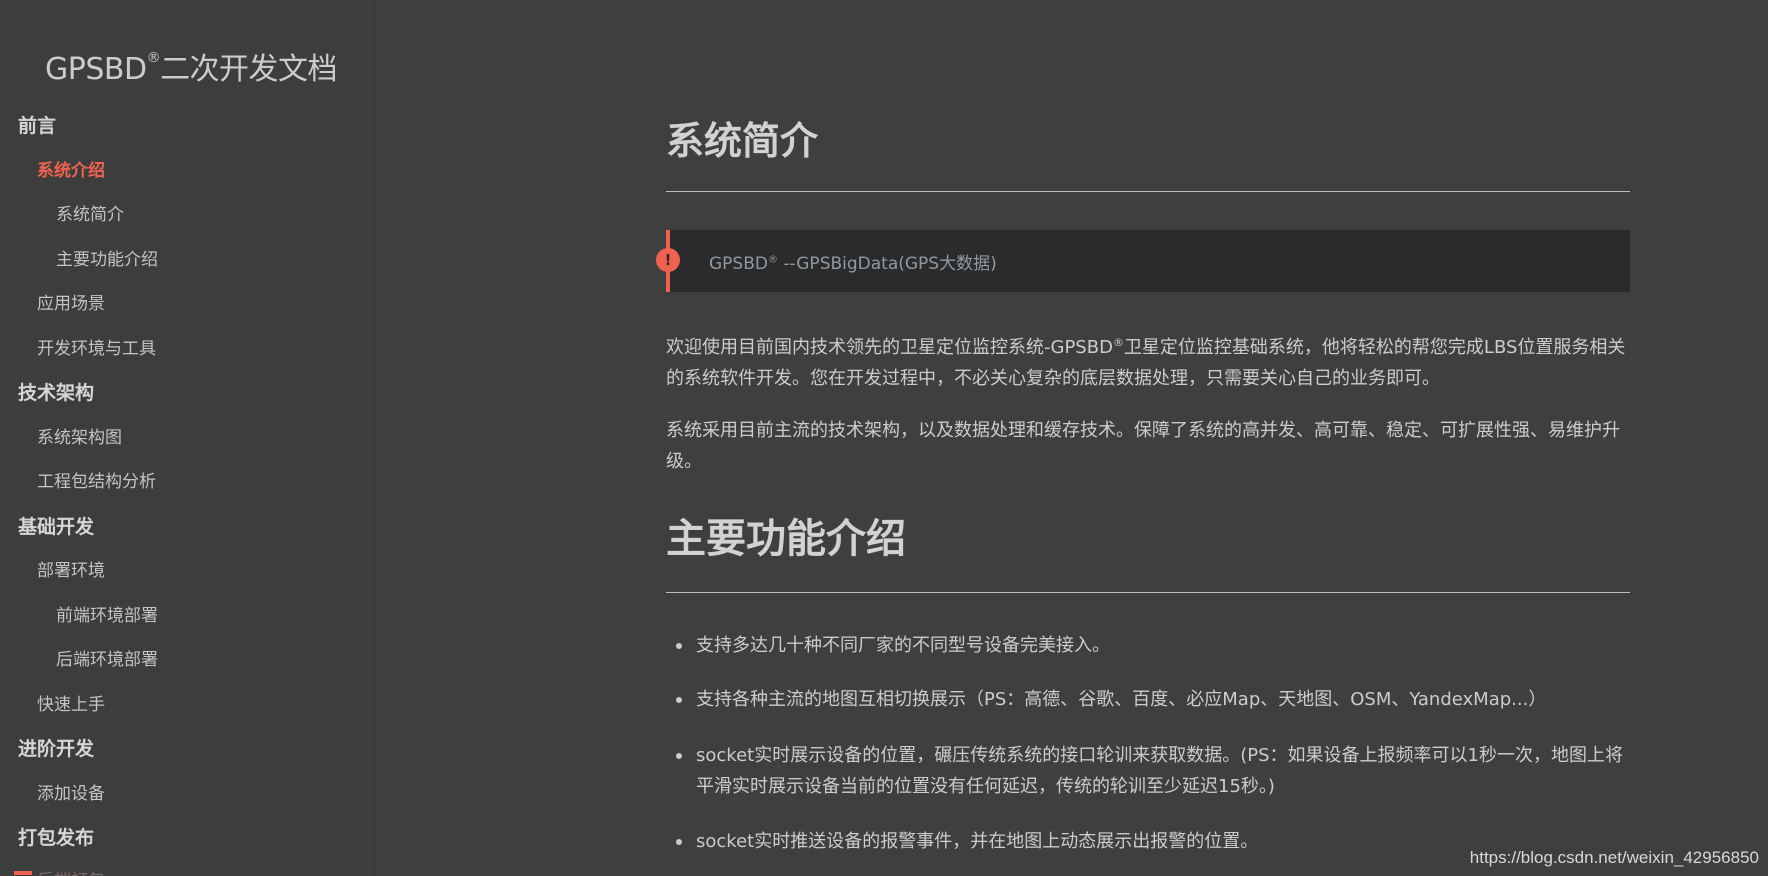 The image size is (1768, 876). I want to click on exclamation-icon: !, so click(668, 260).